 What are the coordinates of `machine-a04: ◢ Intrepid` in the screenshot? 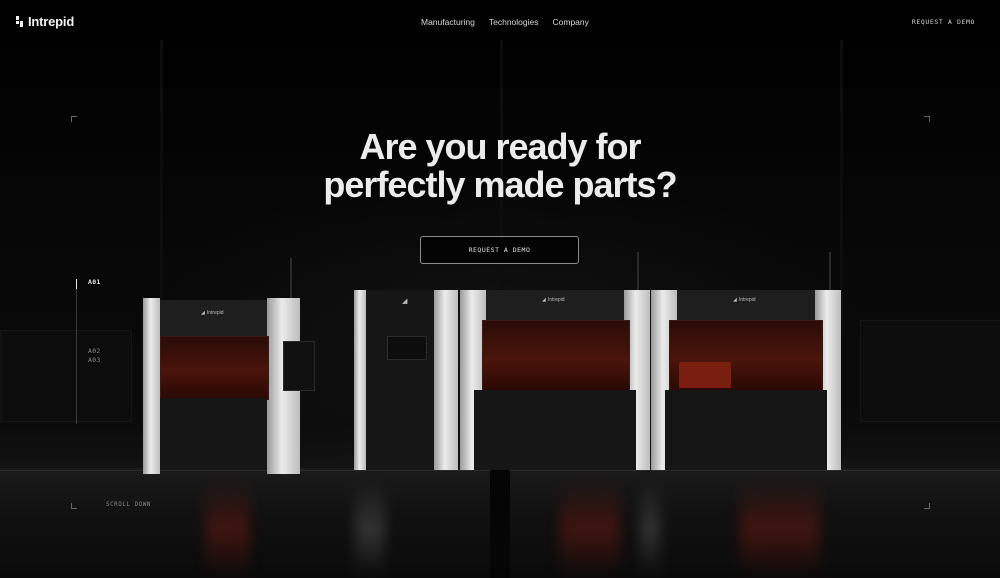 It's located at (747, 381).